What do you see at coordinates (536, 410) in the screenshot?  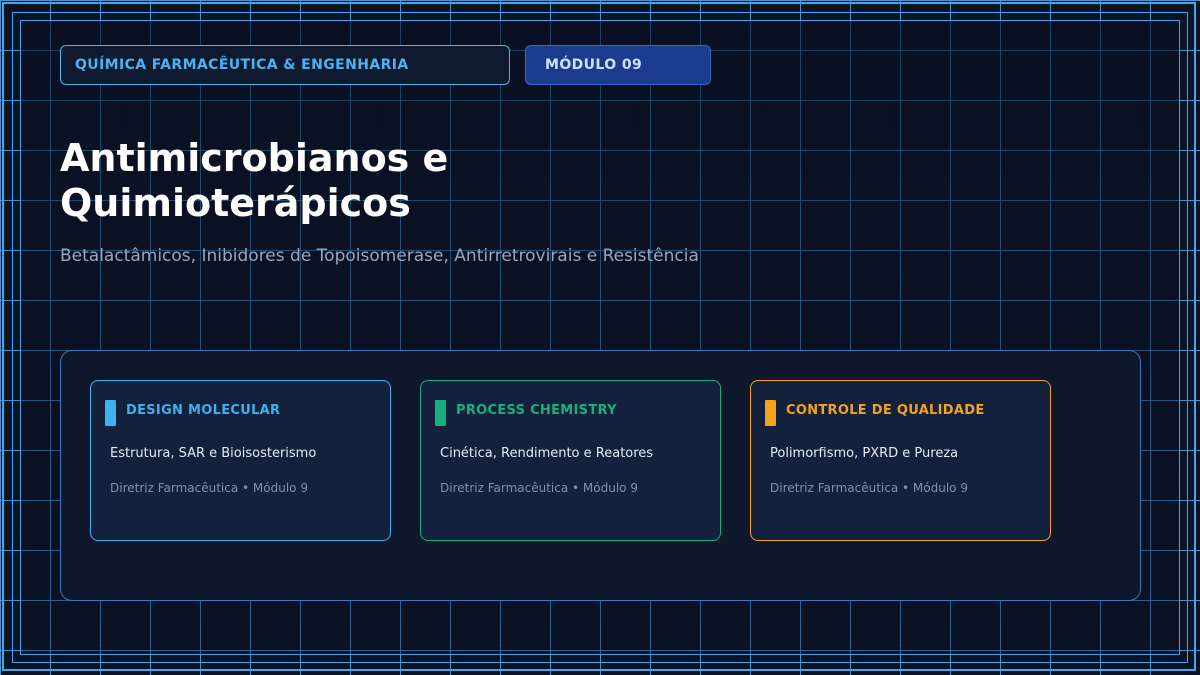 I see `card-title: PROCESS CHEMISTRY` at bounding box center [536, 410].